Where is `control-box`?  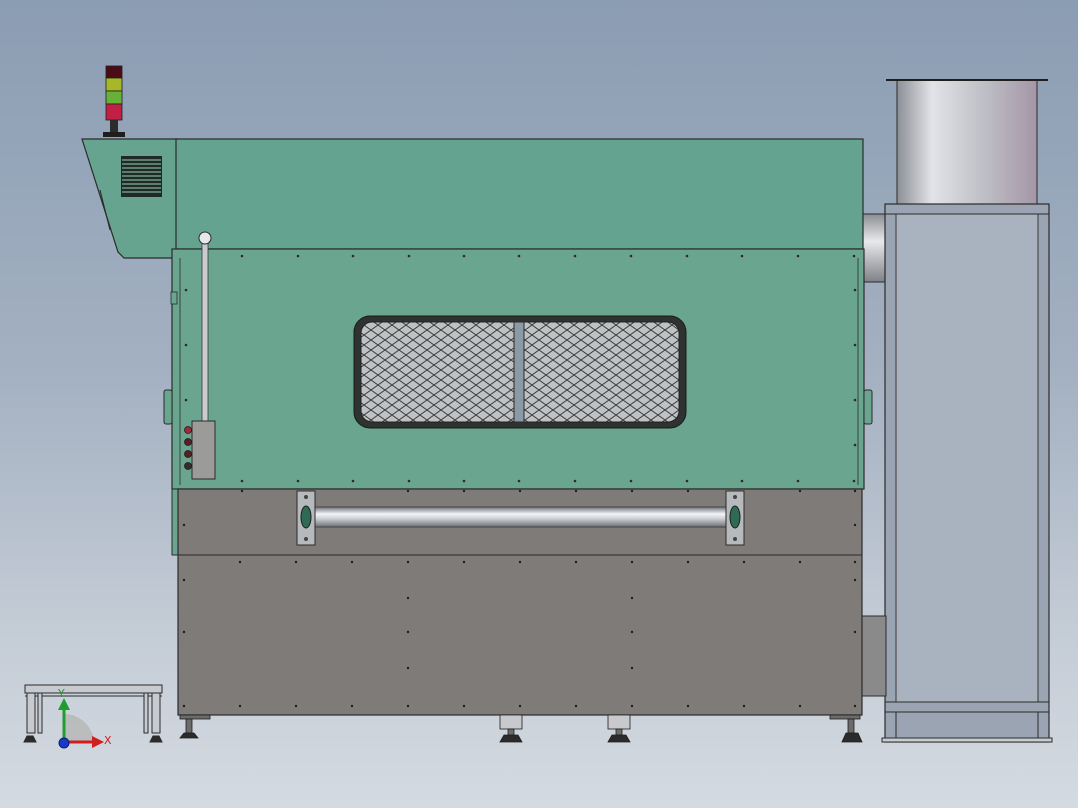
control-box is located at coordinates (203, 450).